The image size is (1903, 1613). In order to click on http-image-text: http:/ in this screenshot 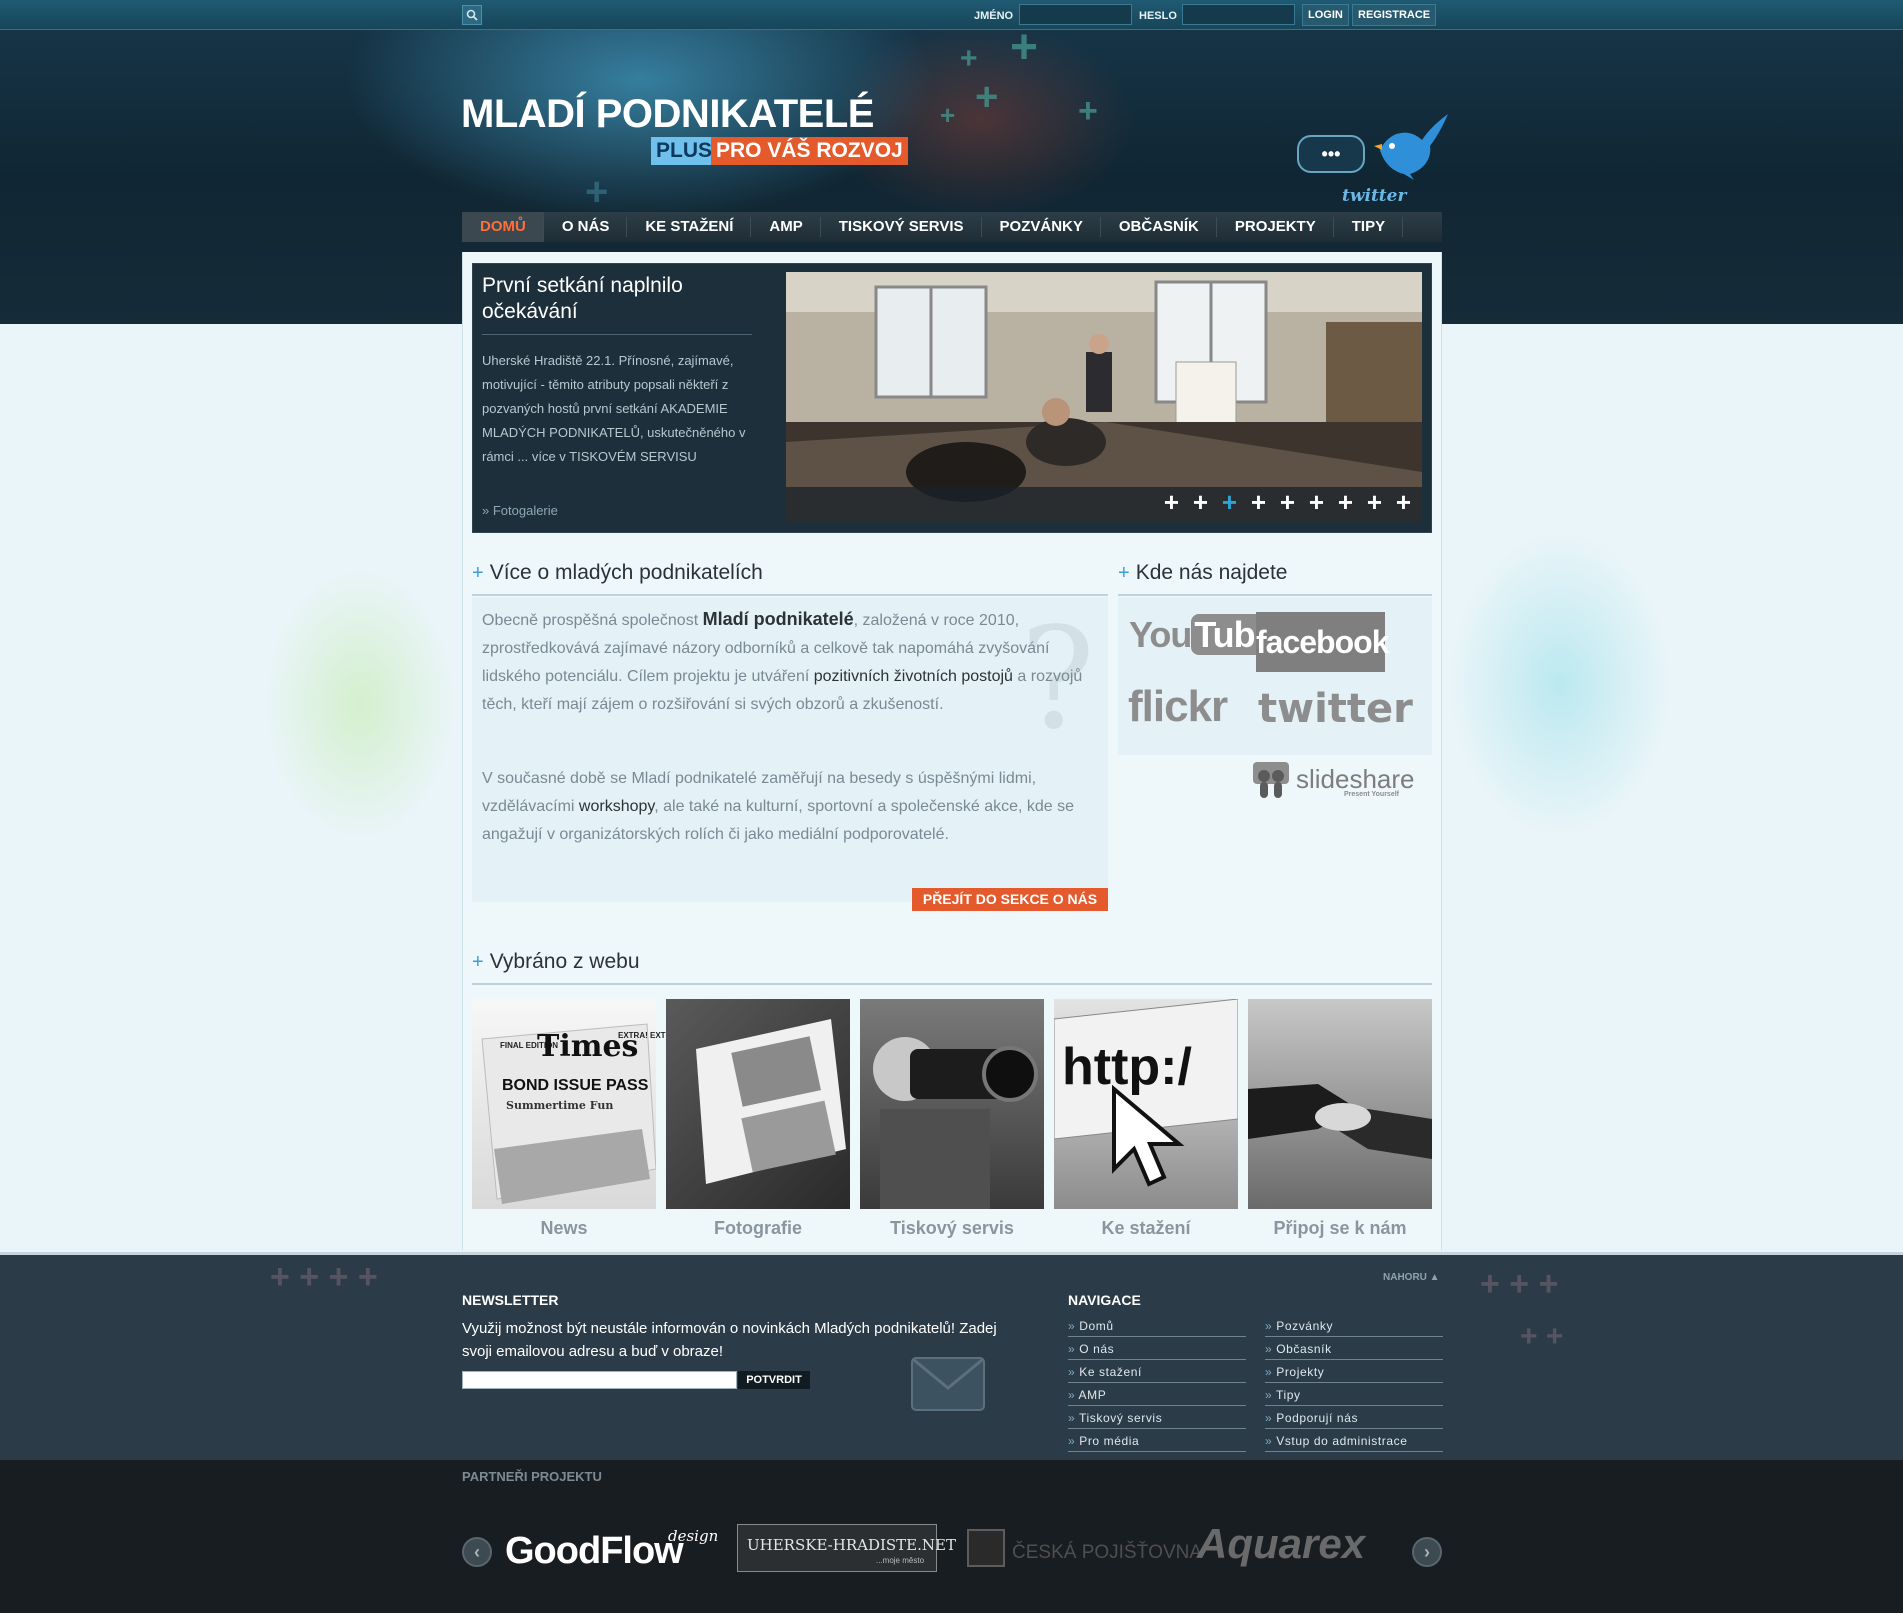, I will do `click(1127, 1067)`.